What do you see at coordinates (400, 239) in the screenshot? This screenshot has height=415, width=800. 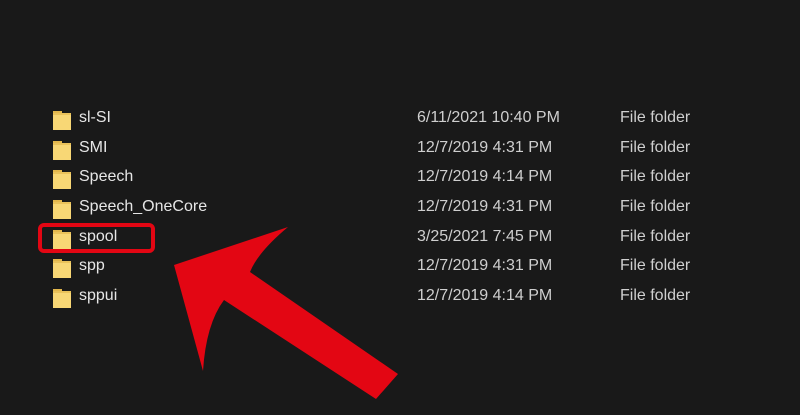 I see `file-row-spool: spool 3/25/2021 7:45 PM File folder` at bounding box center [400, 239].